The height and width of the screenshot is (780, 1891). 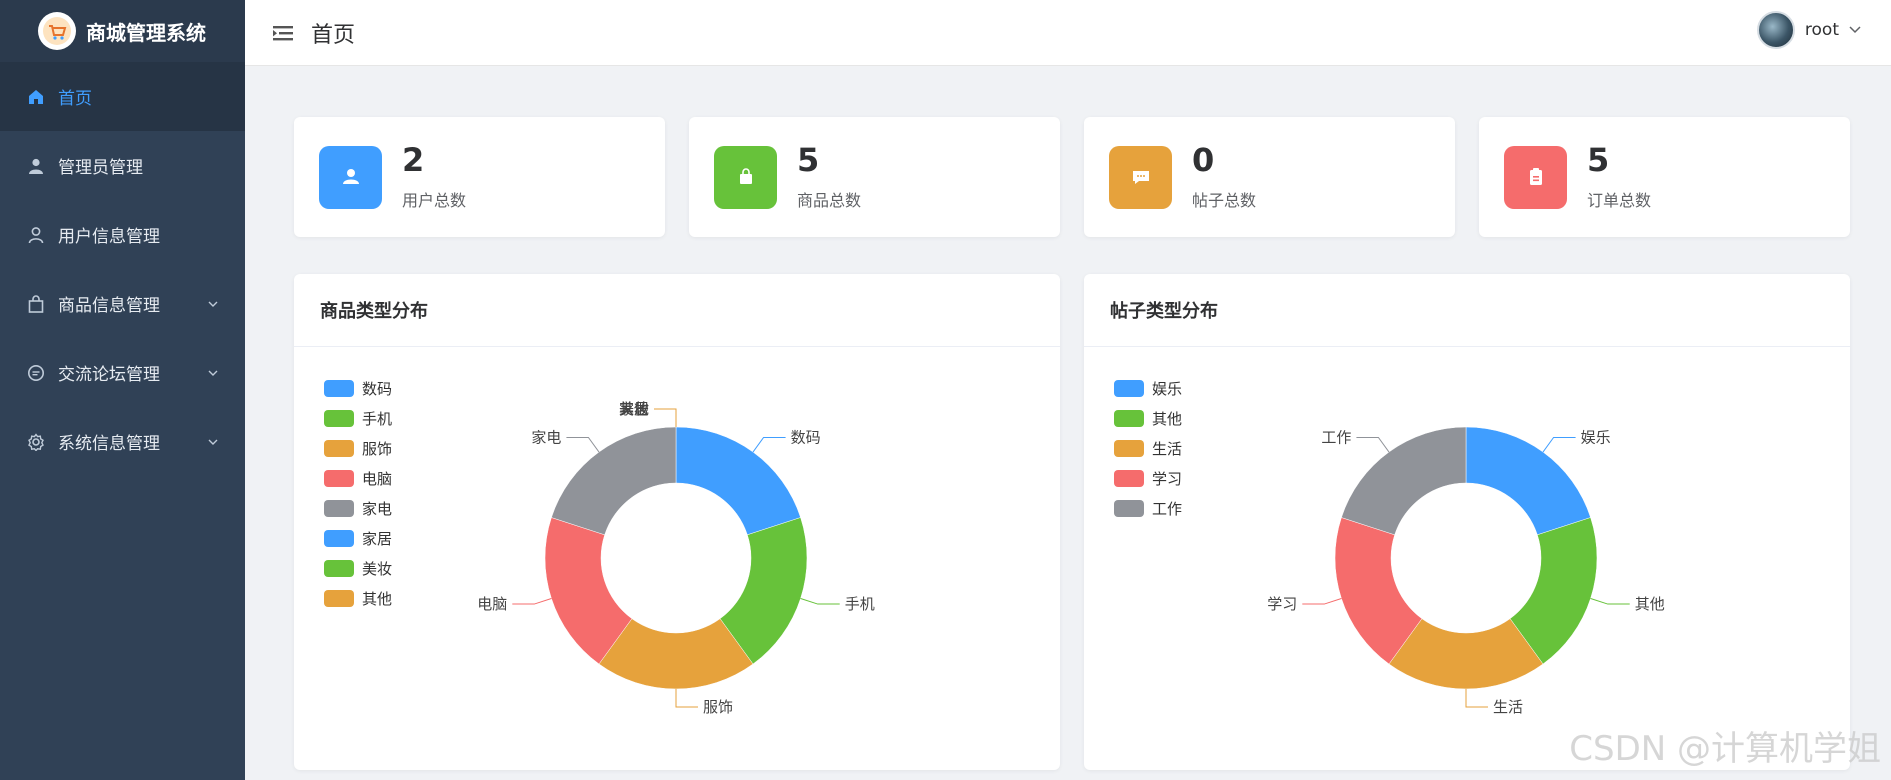 I want to click on menu-toggle-icon, so click(x=284, y=33).